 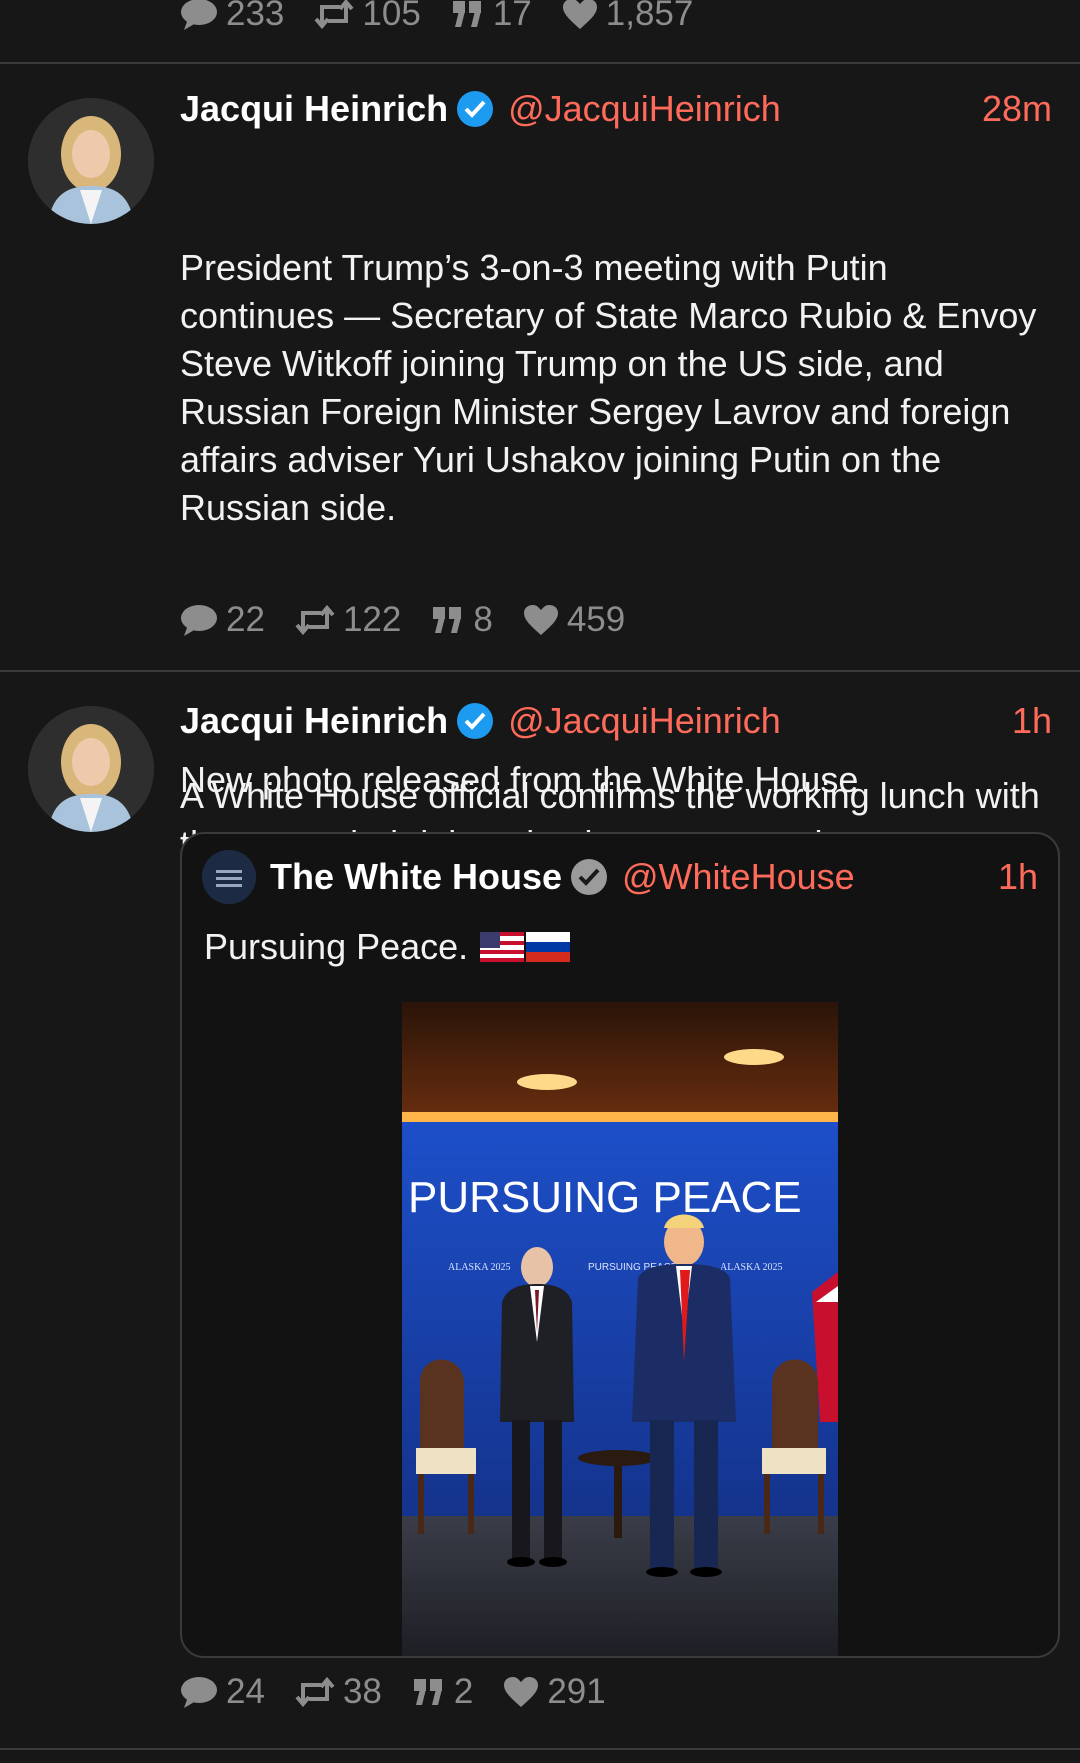 I want to click on whitehouse-logo-icon, so click(x=229, y=877).